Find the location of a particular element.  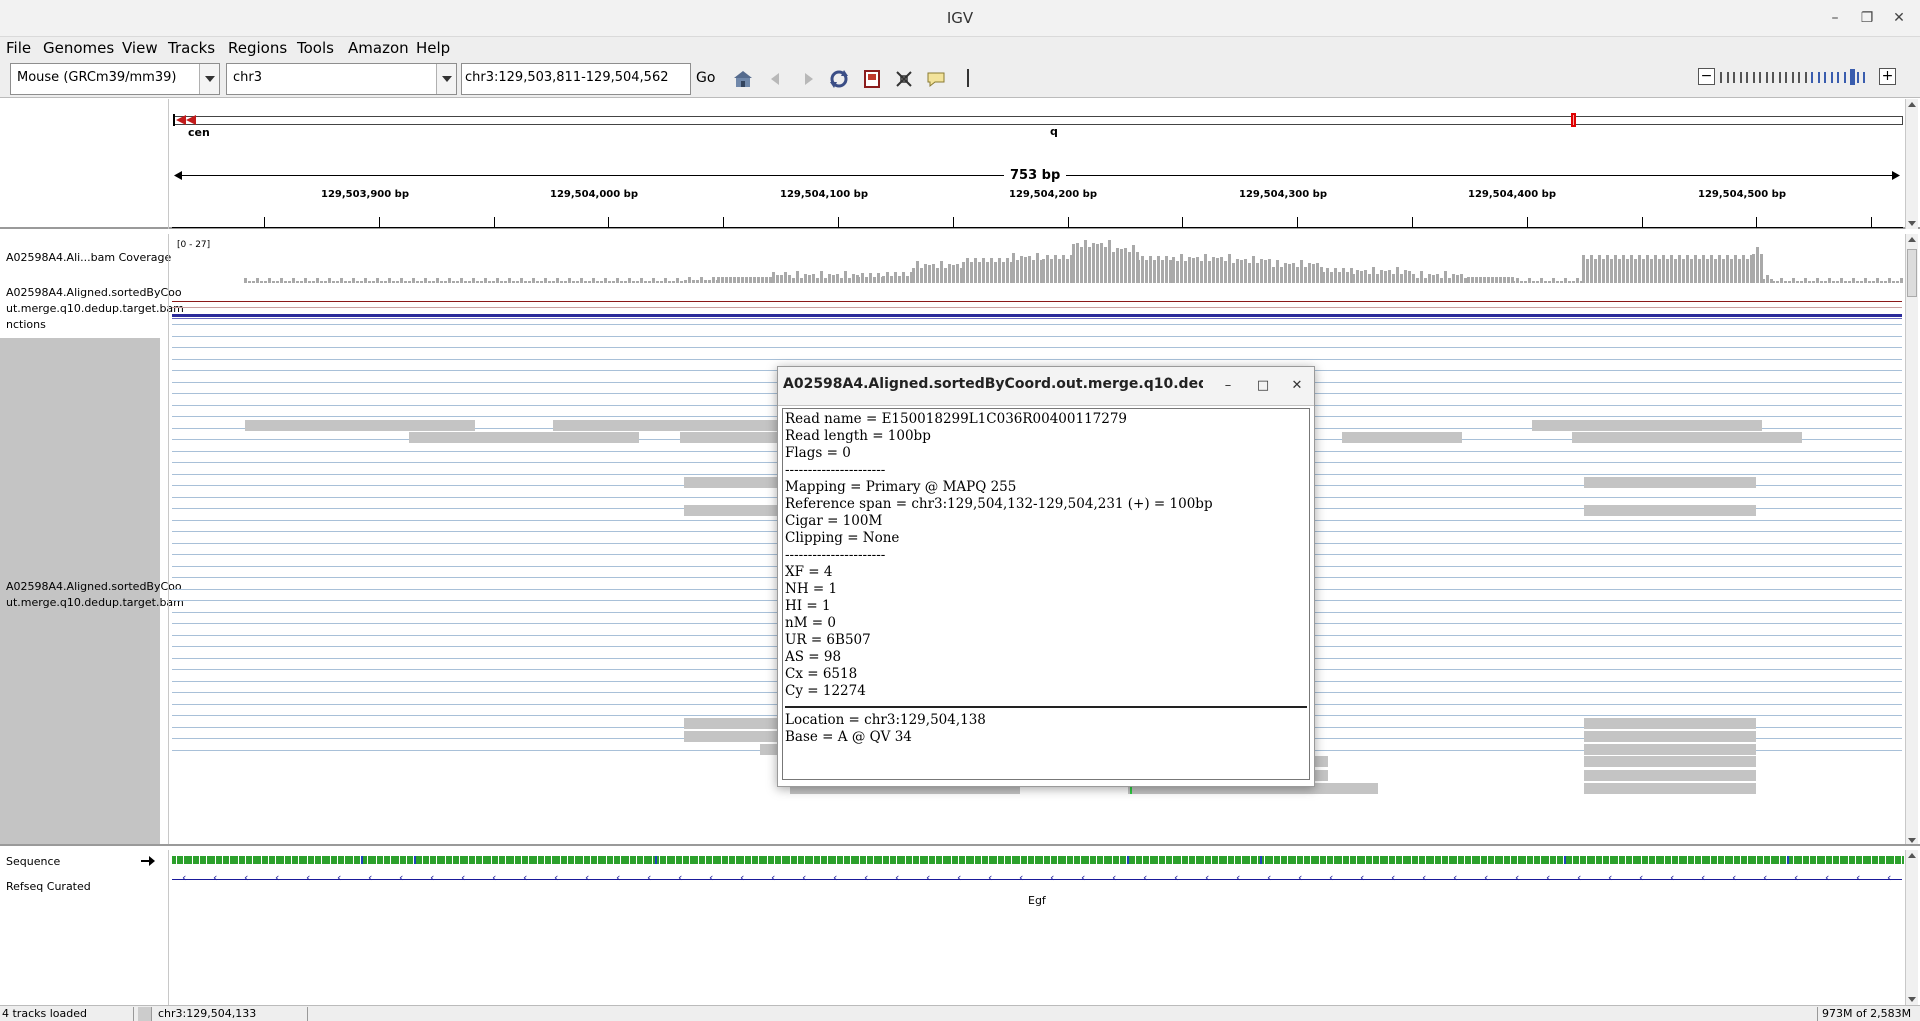

row-divider is located at coordinates (1037, 336).